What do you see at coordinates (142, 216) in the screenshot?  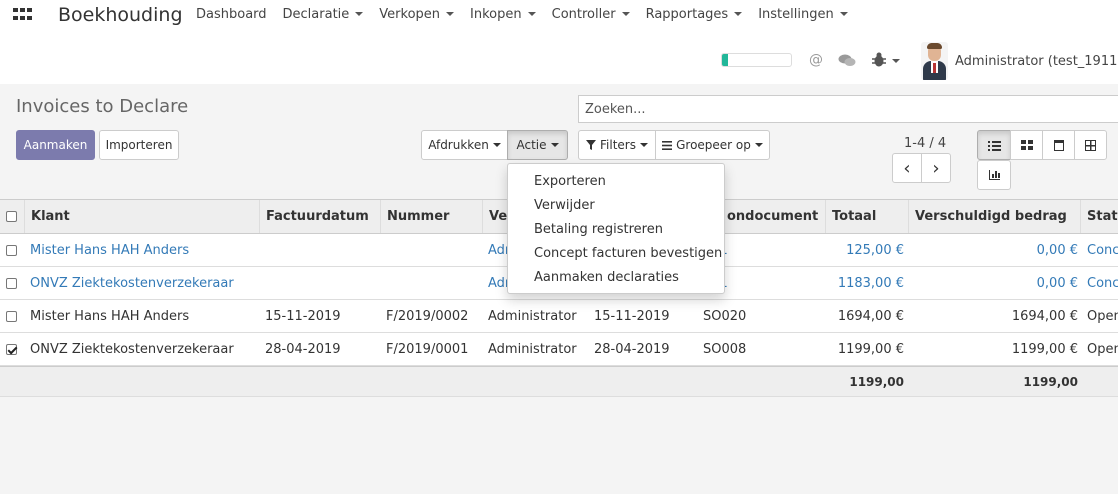 I see `header-klant: Klant` at bounding box center [142, 216].